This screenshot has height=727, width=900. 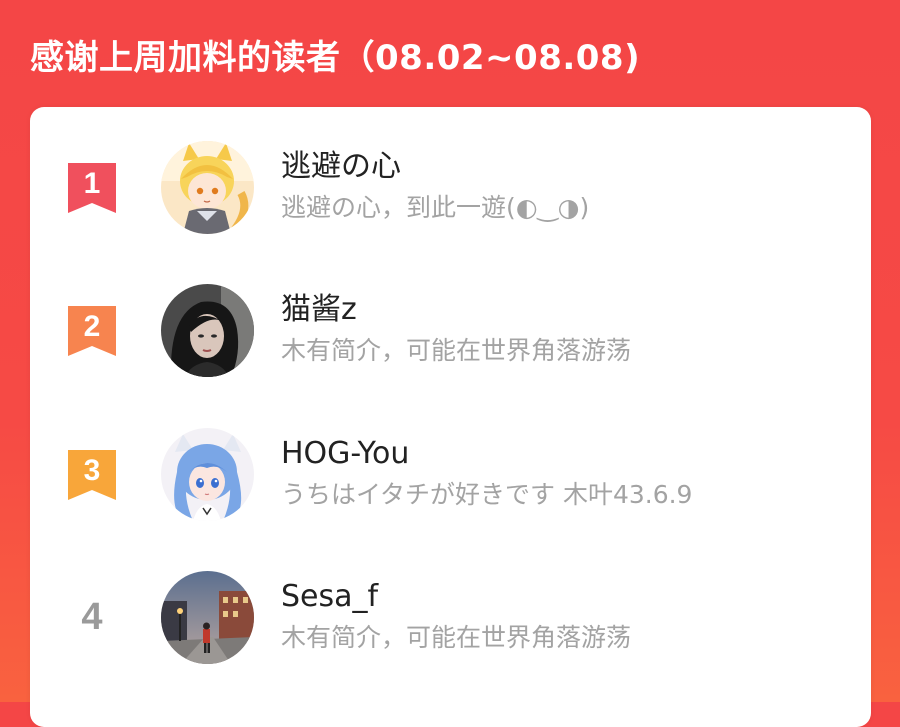 What do you see at coordinates (92, 326) in the screenshot?
I see `rank-number: 2` at bounding box center [92, 326].